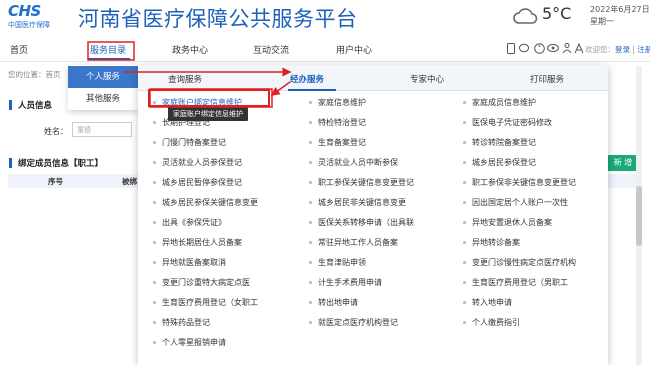 This screenshot has height=365, width=650. I want to click on menu-personal-service: 个人服务, so click(103, 77).